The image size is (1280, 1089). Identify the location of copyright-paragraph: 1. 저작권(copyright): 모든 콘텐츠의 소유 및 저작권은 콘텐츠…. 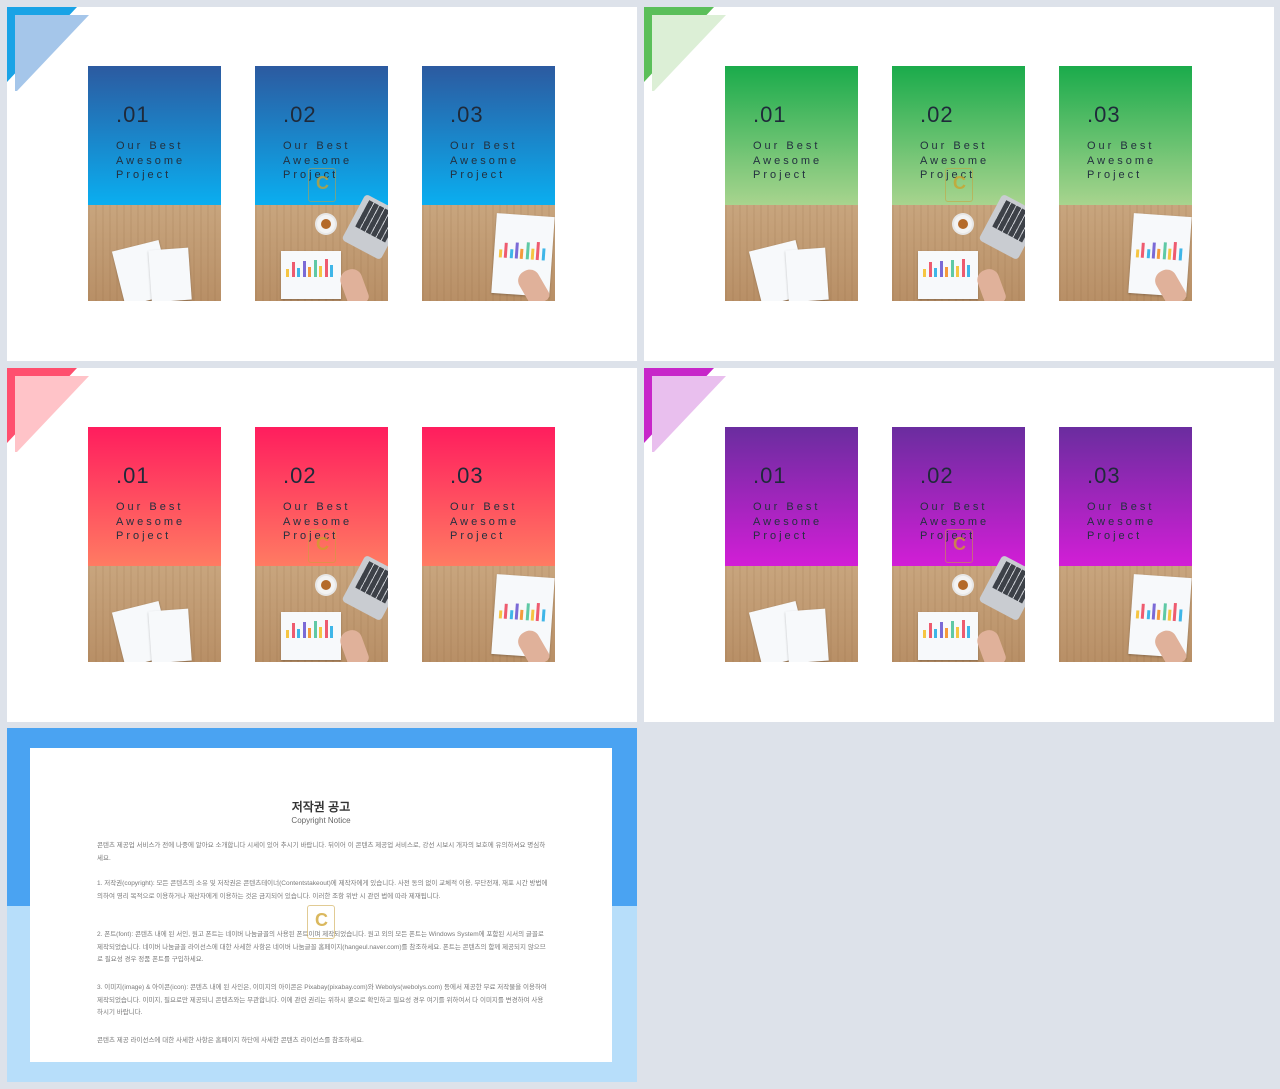
(322, 890).